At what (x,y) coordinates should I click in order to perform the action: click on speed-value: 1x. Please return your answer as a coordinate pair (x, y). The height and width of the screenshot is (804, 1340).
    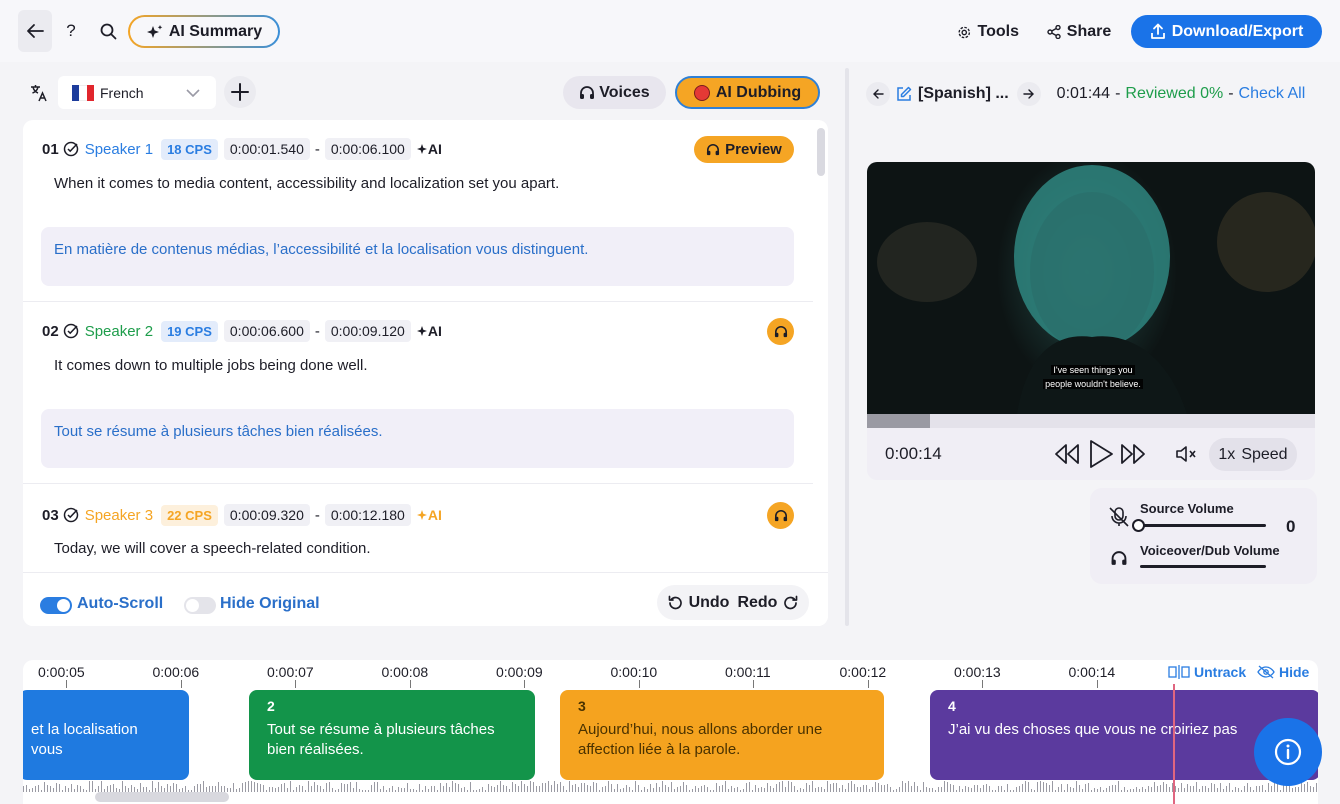
    Looking at the image, I should click on (1227, 454).